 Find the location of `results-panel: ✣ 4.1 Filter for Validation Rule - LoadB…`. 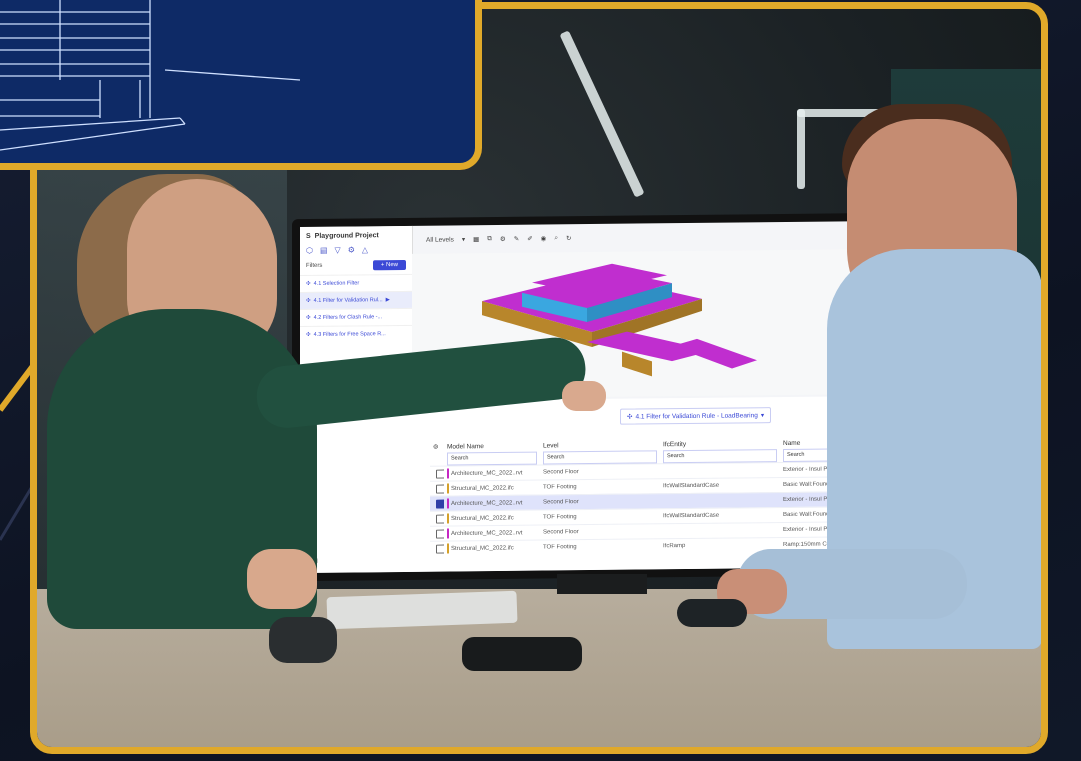

results-panel: ✣ 4.1 Filter for Validation Rule - LoadB… is located at coordinates (592, 484).